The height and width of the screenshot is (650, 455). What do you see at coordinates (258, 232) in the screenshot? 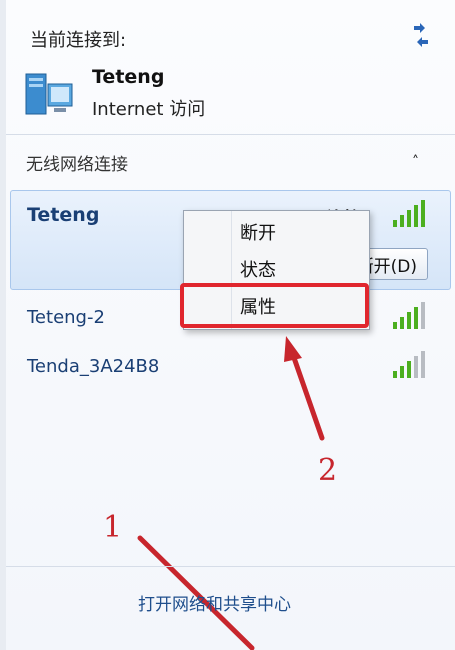
I see `menu-item-disconnect: 断开` at bounding box center [258, 232].